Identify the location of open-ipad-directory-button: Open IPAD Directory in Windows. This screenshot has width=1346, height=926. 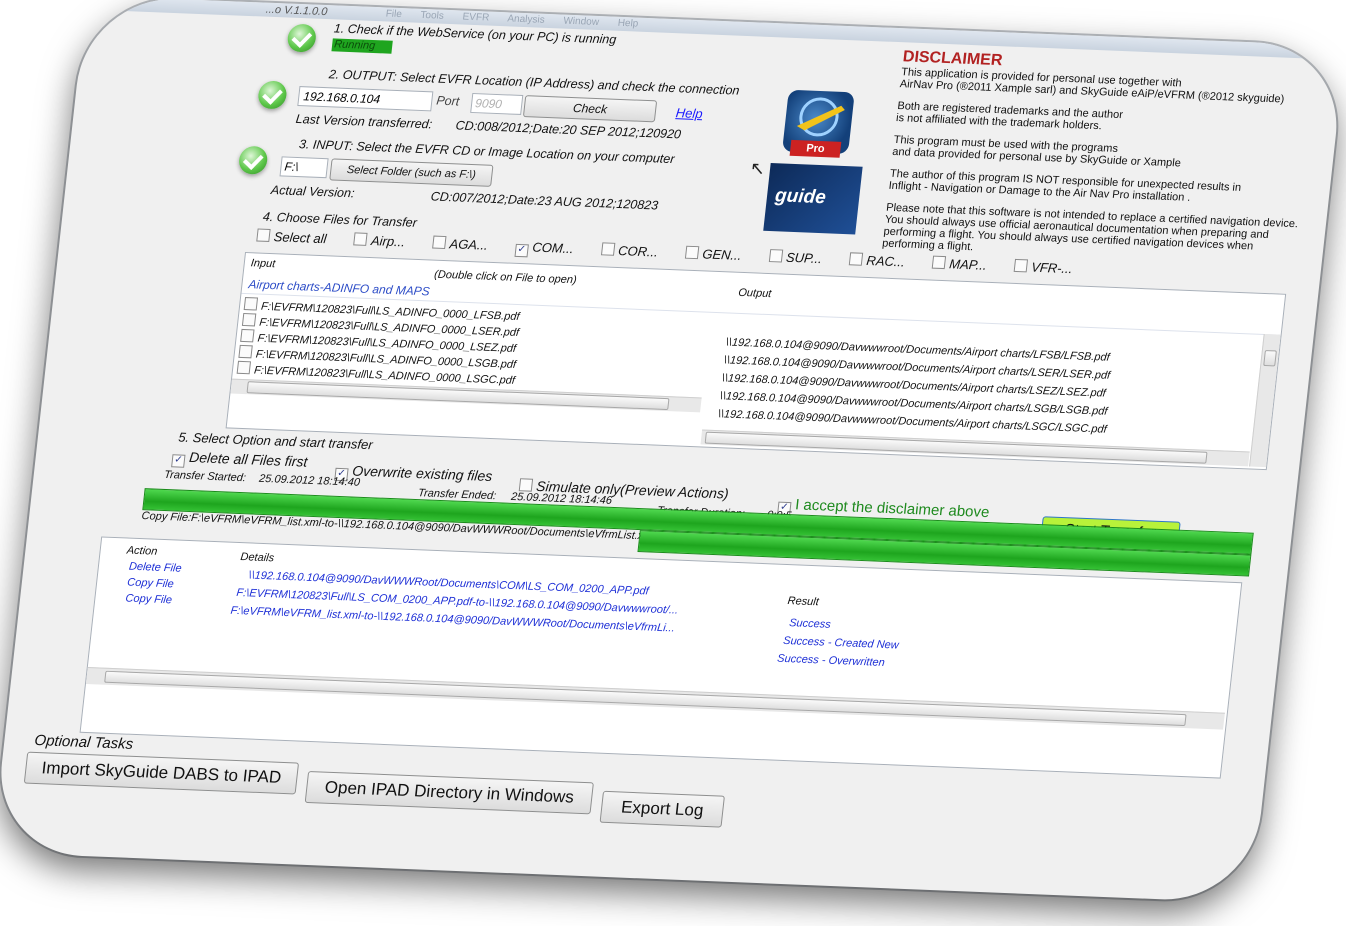
(449, 792).